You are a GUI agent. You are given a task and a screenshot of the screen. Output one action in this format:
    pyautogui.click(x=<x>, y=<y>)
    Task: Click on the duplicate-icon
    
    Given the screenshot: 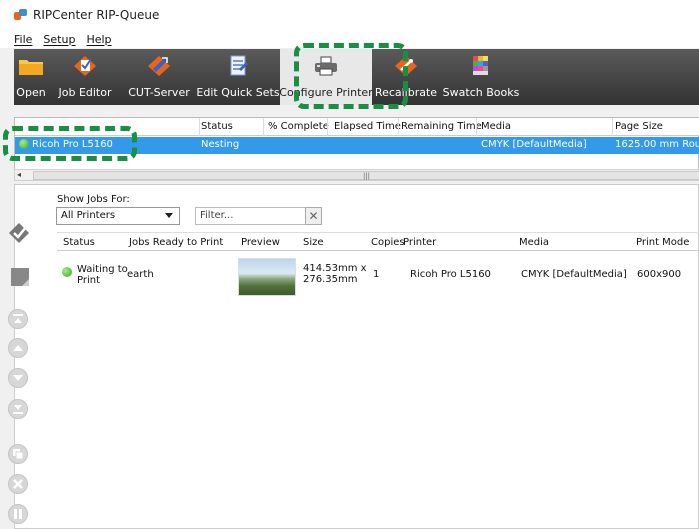 What is the action you would take?
    pyautogui.click(x=18, y=454)
    